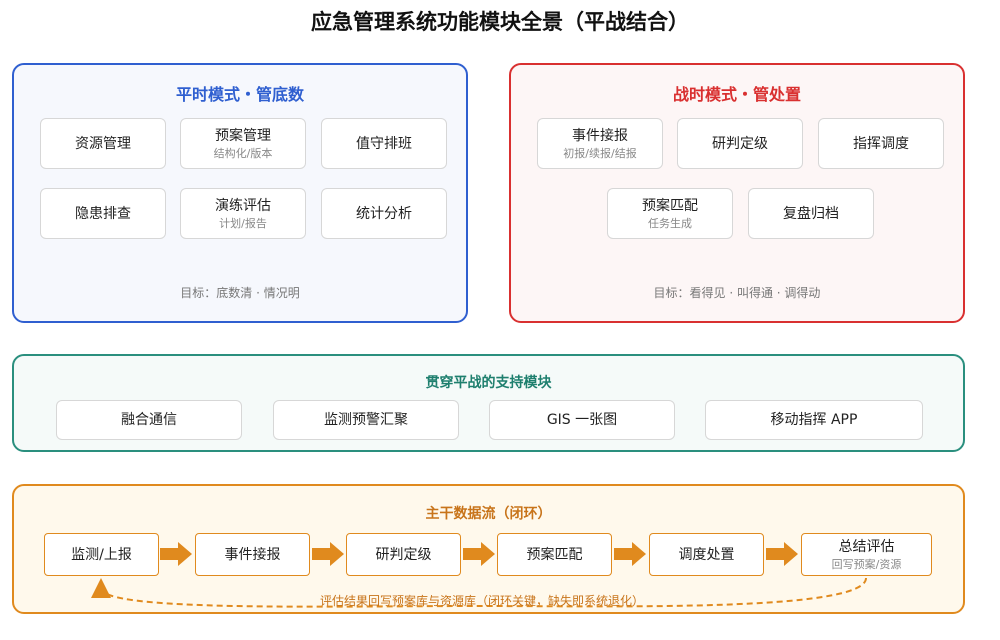 The height and width of the screenshot is (640, 1000). I want to click on flow-step-monitoring-report: 监测/上报, so click(101, 554).